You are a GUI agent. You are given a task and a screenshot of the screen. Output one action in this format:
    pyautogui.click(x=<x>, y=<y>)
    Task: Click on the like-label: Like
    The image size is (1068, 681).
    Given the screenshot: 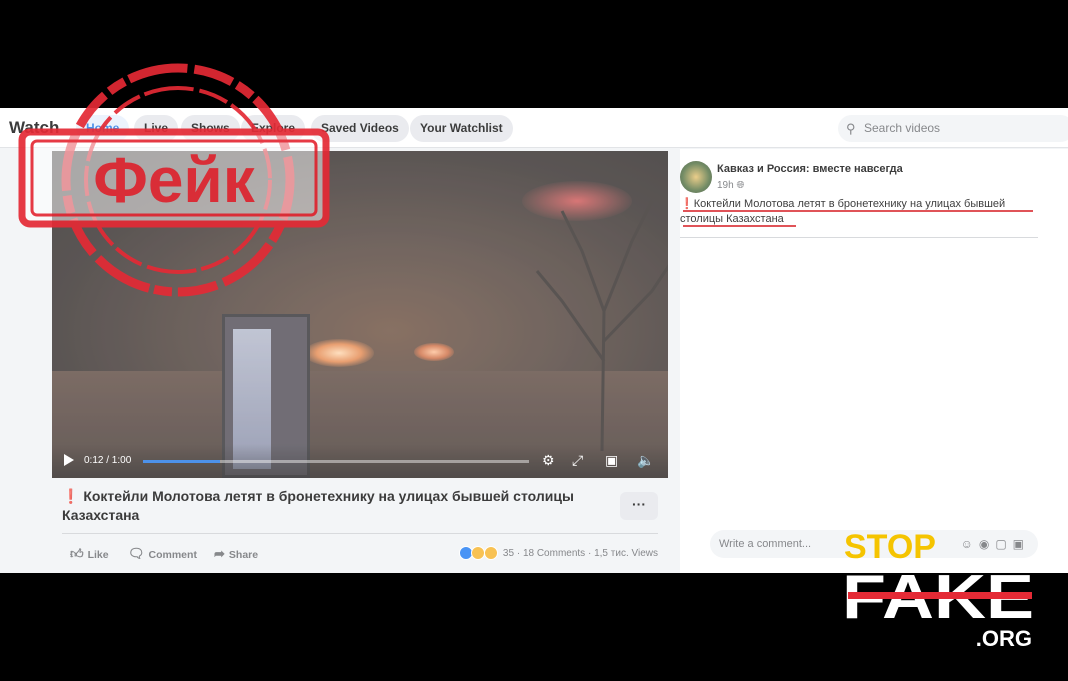 What is the action you would take?
    pyautogui.click(x=98, y=555)
    